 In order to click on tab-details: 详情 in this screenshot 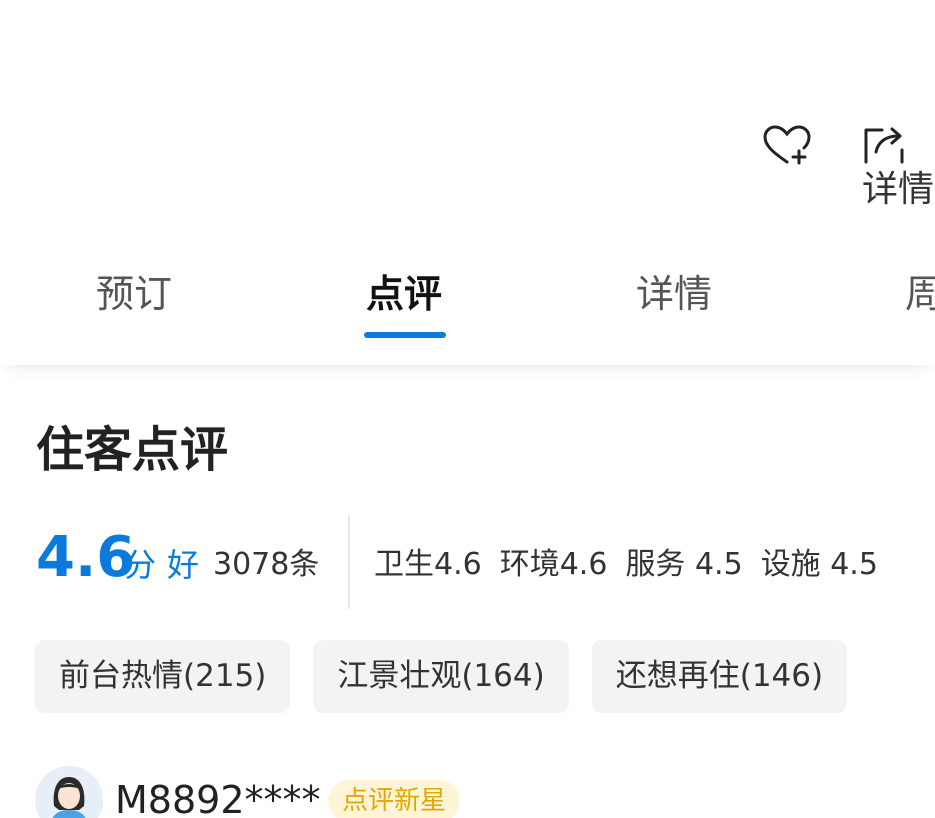, I will do `click(674, 300)`.